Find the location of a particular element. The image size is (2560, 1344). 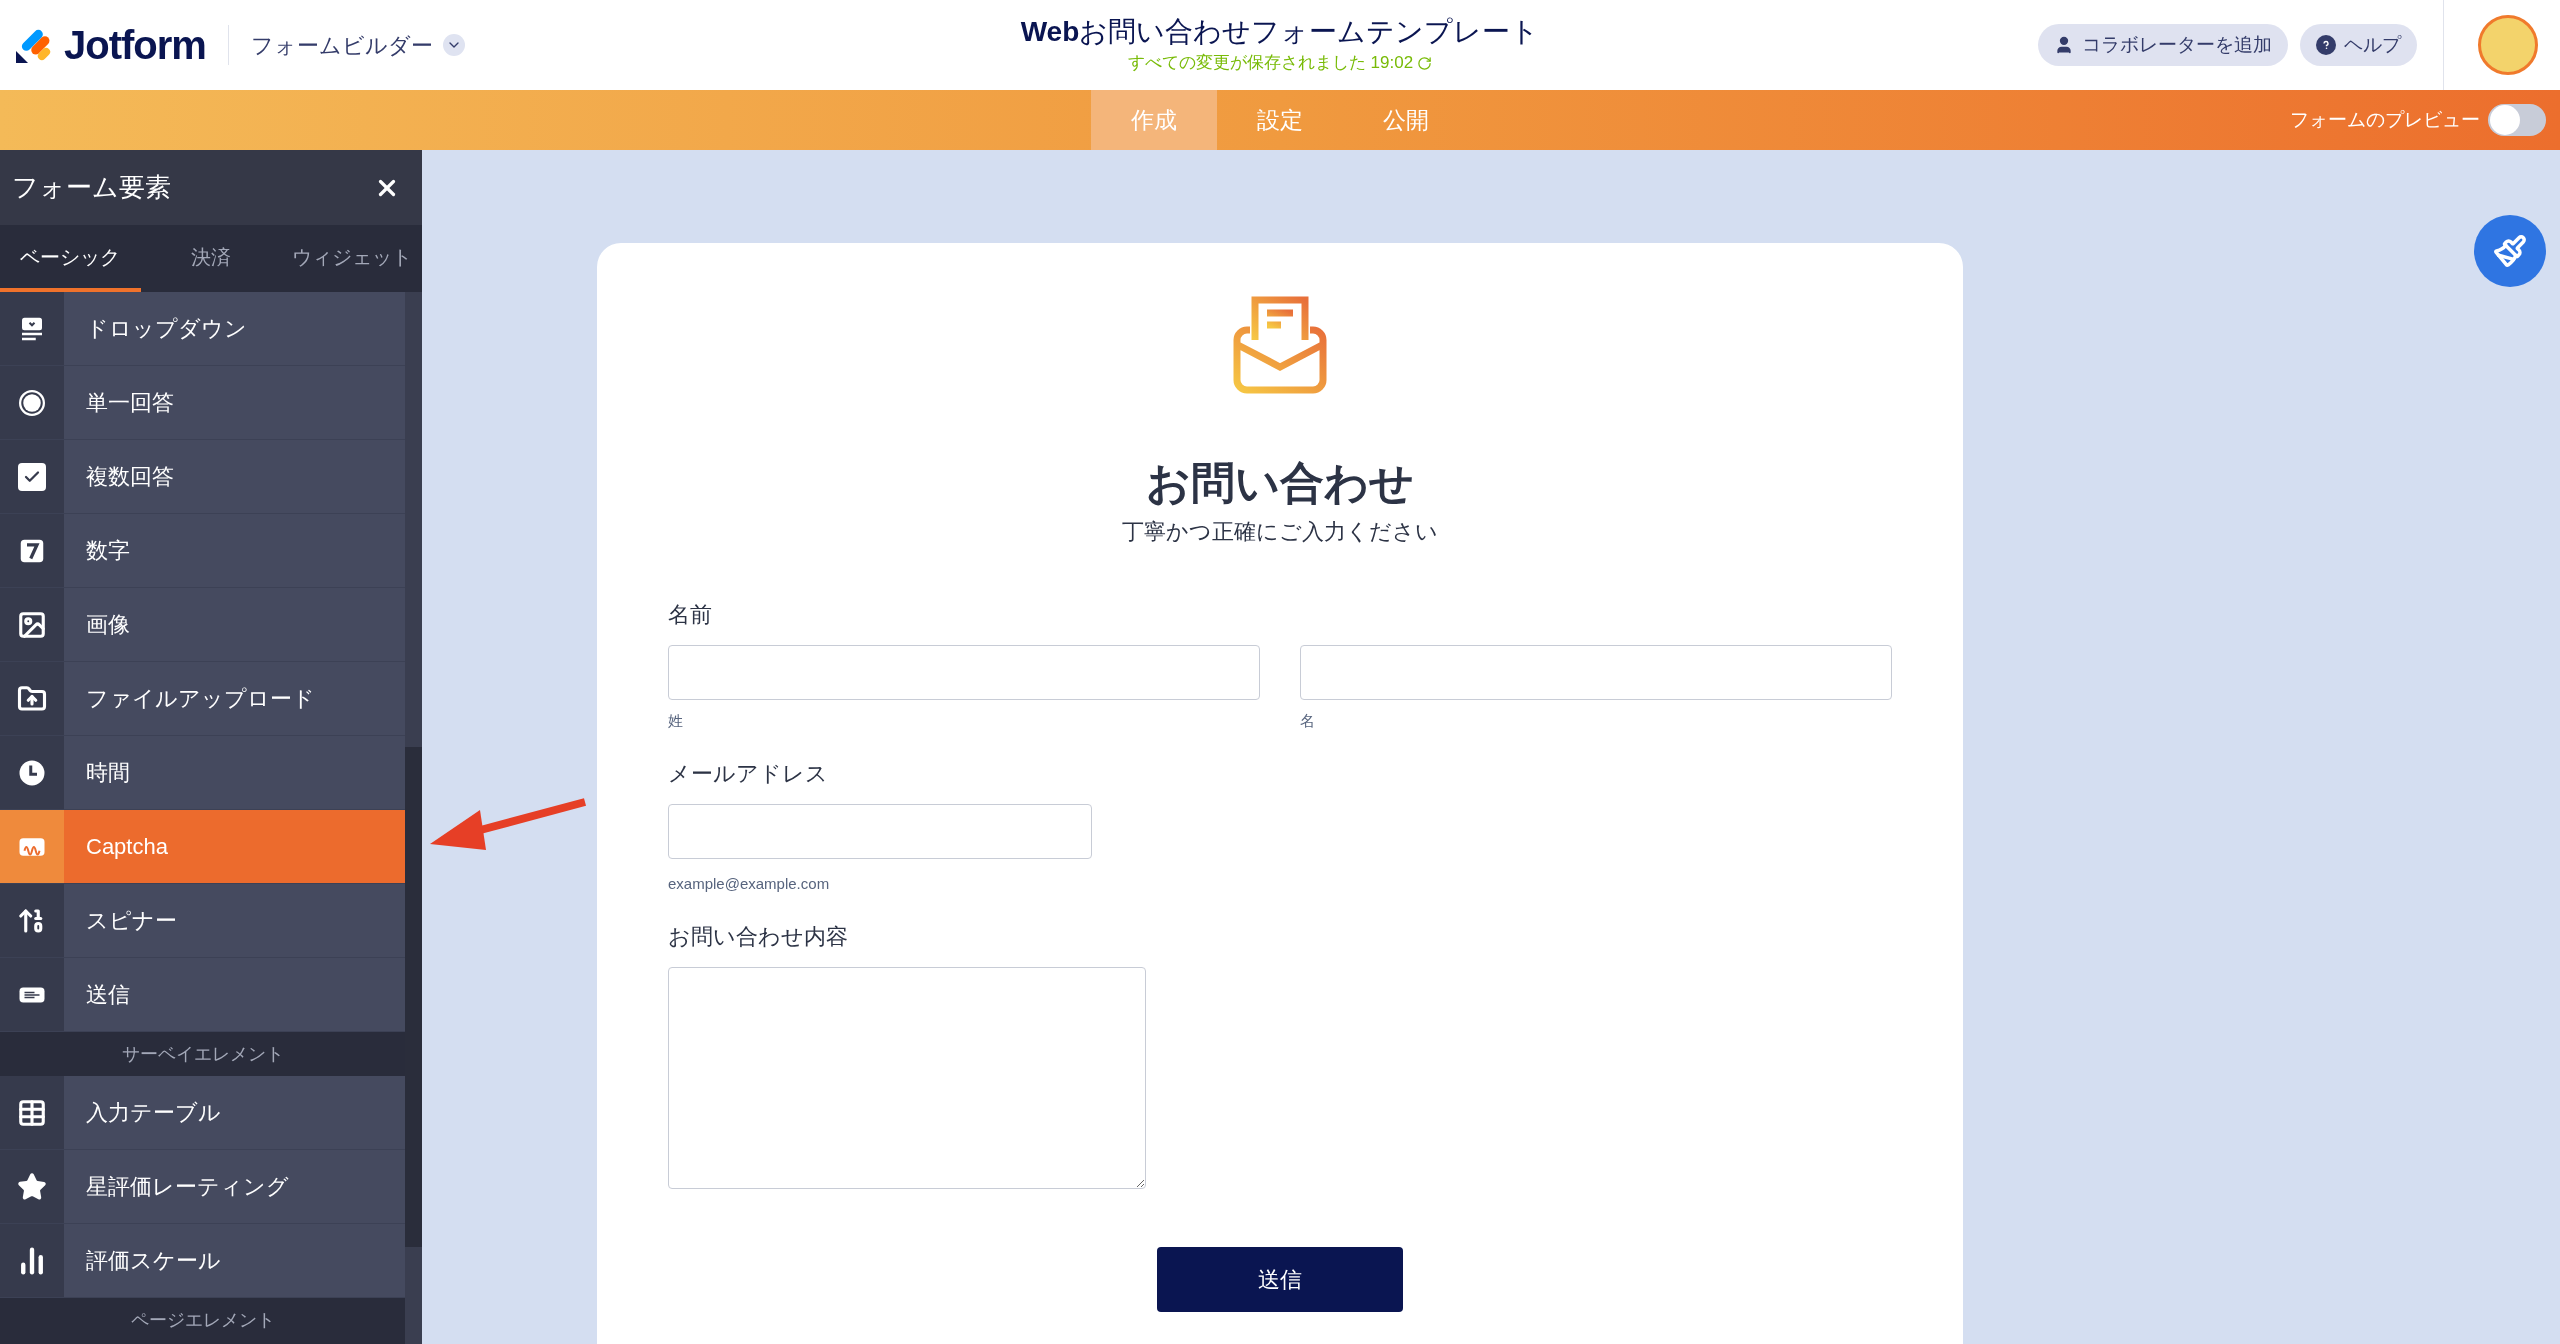

form-element-item: 数字 is located at coordinates (202, 551).